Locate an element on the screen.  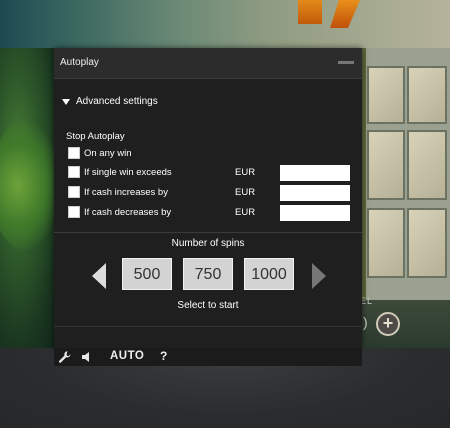
spins-1000-button: 1000 is located at coordinates (269, 274).